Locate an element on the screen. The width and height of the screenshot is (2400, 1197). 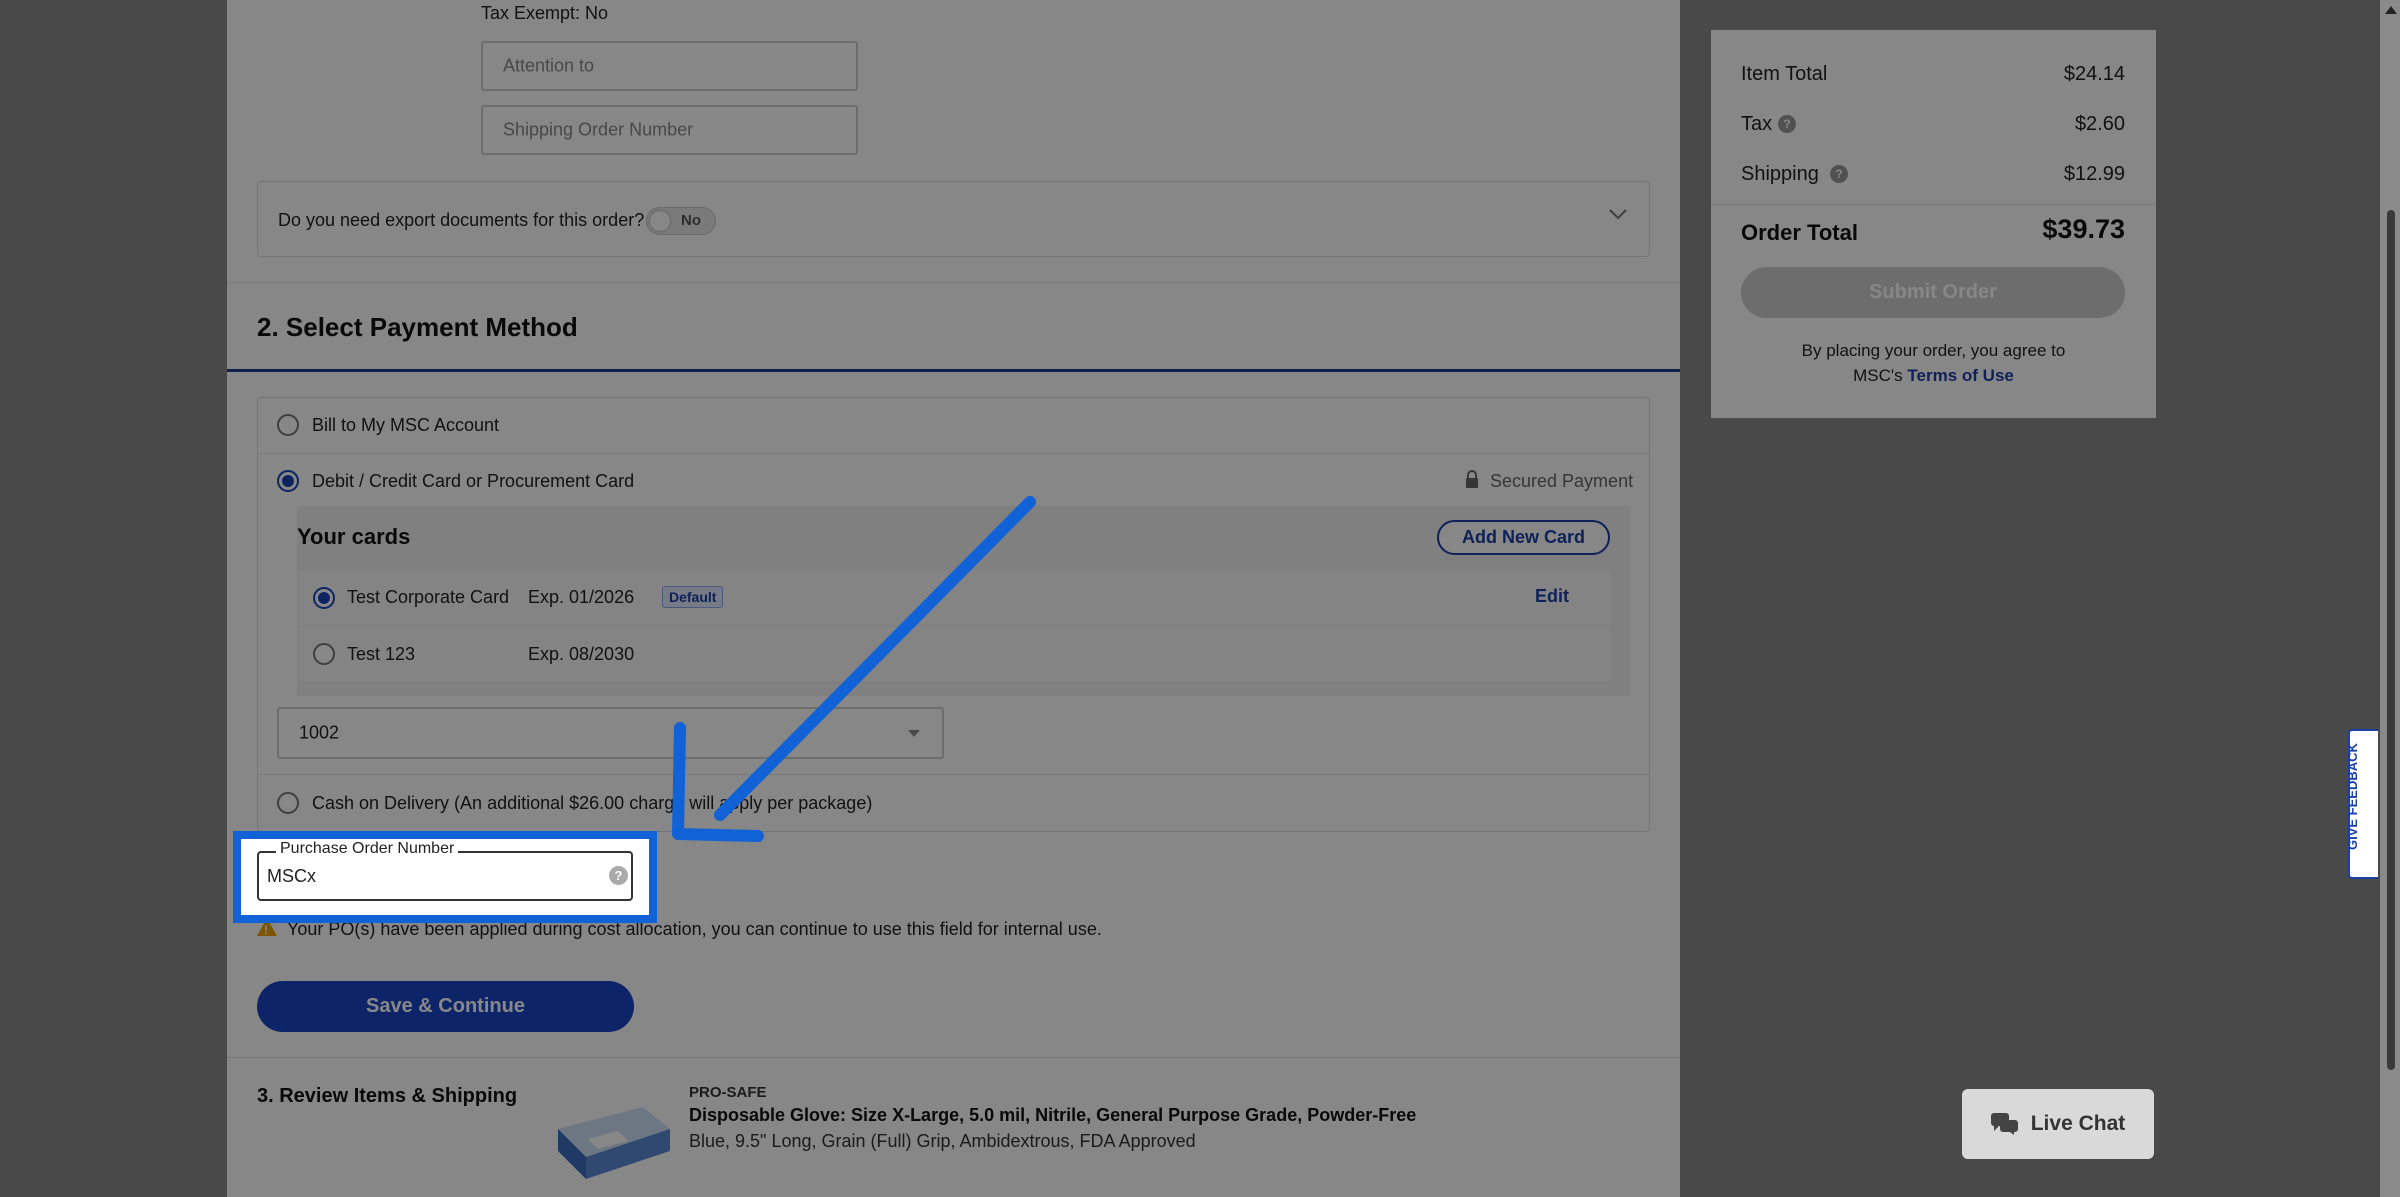
summary-divider is located at coordinates (1933, 204).